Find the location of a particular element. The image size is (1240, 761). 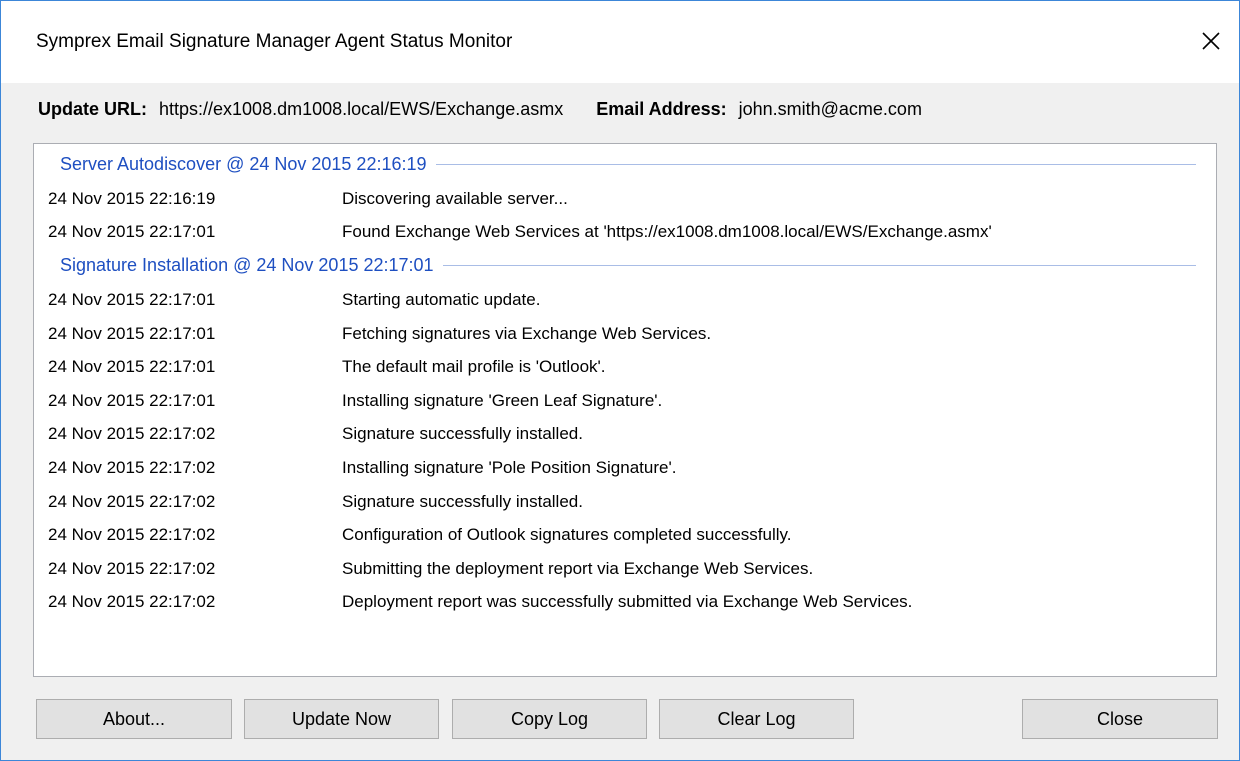

clear-log-button: Clear Log is located at coordinates (756, 719).